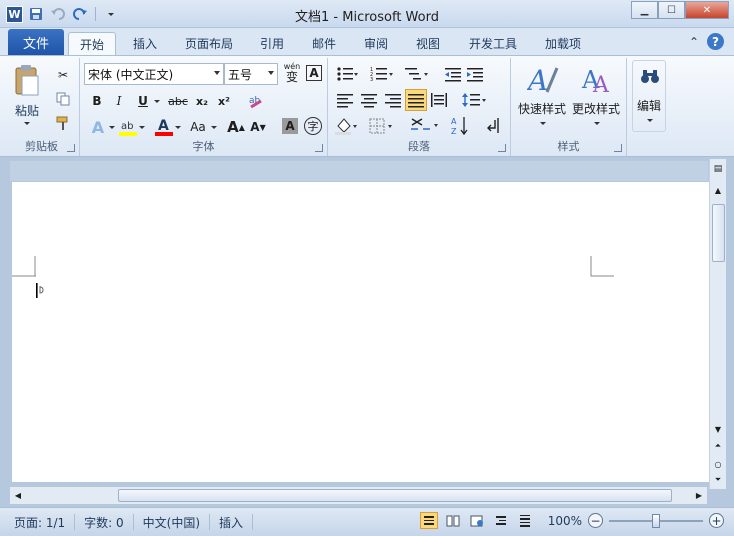 The width and height of the screenshot is (734, 536). I want to click on font-size-select: 五号, so click(251, 74).